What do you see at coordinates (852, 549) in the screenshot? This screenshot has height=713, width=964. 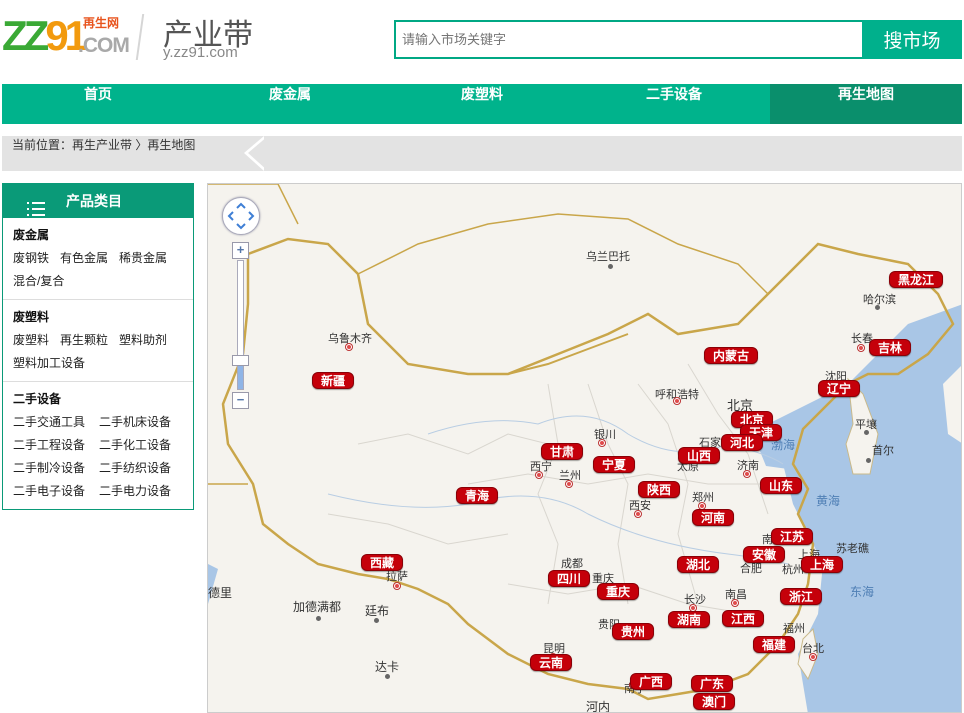 I see `city-label: 苏老礁` at bounding box center [852, 549].